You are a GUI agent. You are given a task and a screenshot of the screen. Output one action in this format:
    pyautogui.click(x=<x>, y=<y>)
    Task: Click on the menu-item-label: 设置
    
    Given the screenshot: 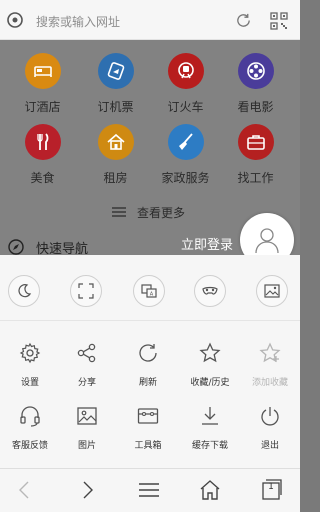 What is the action you would take?
    pyautogui.click(x=29, y=383)
    